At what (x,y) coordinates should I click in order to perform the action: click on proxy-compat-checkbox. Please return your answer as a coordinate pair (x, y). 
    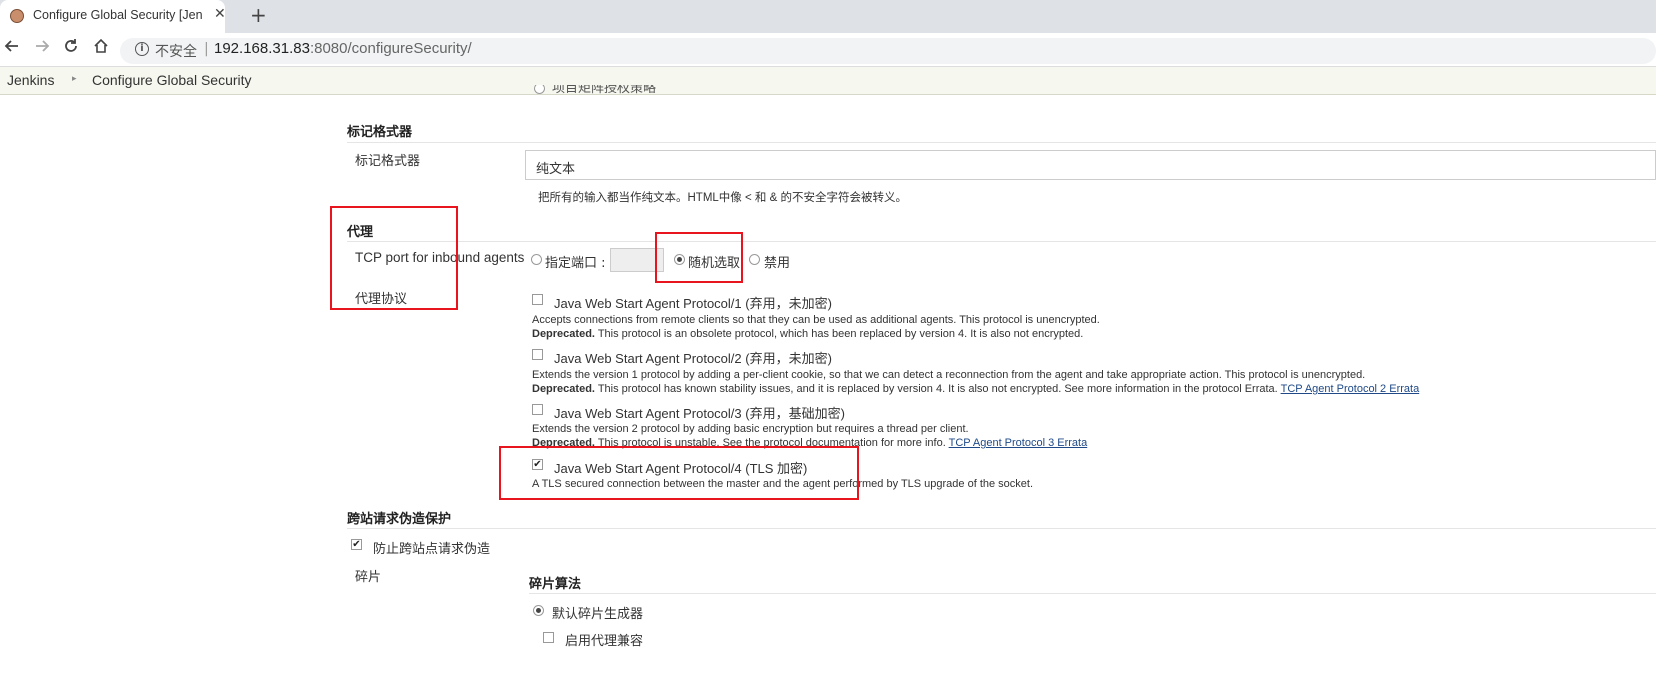
    Looking at the image, I should click on (548, 637).